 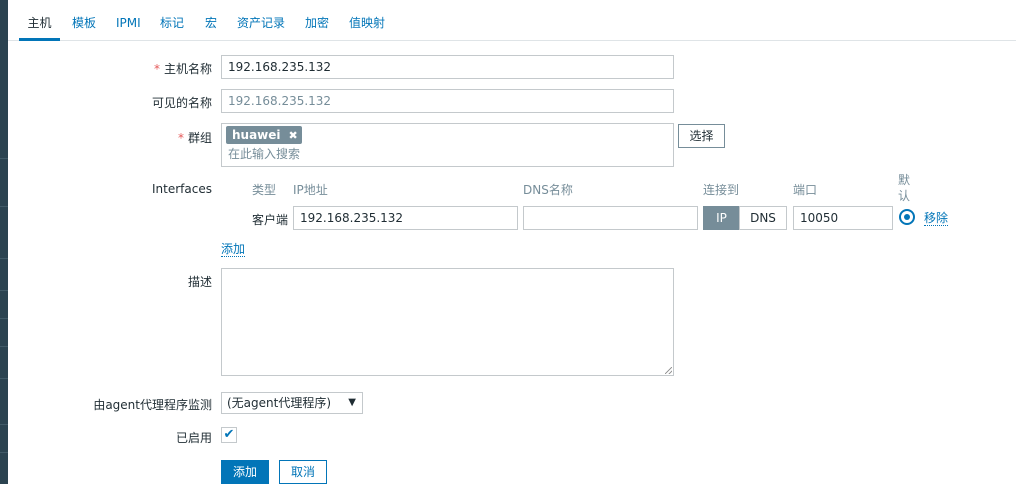 What do you see at coordinates (39, 24) in the screenshot?
I see `tab-host: 主机` at bounding box center [39, 24].